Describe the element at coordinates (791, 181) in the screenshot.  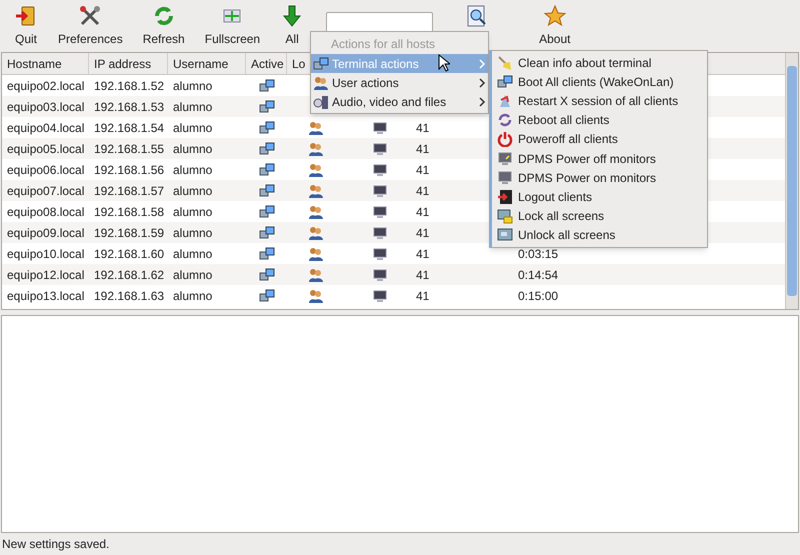
I see `scrollbar` at that location.